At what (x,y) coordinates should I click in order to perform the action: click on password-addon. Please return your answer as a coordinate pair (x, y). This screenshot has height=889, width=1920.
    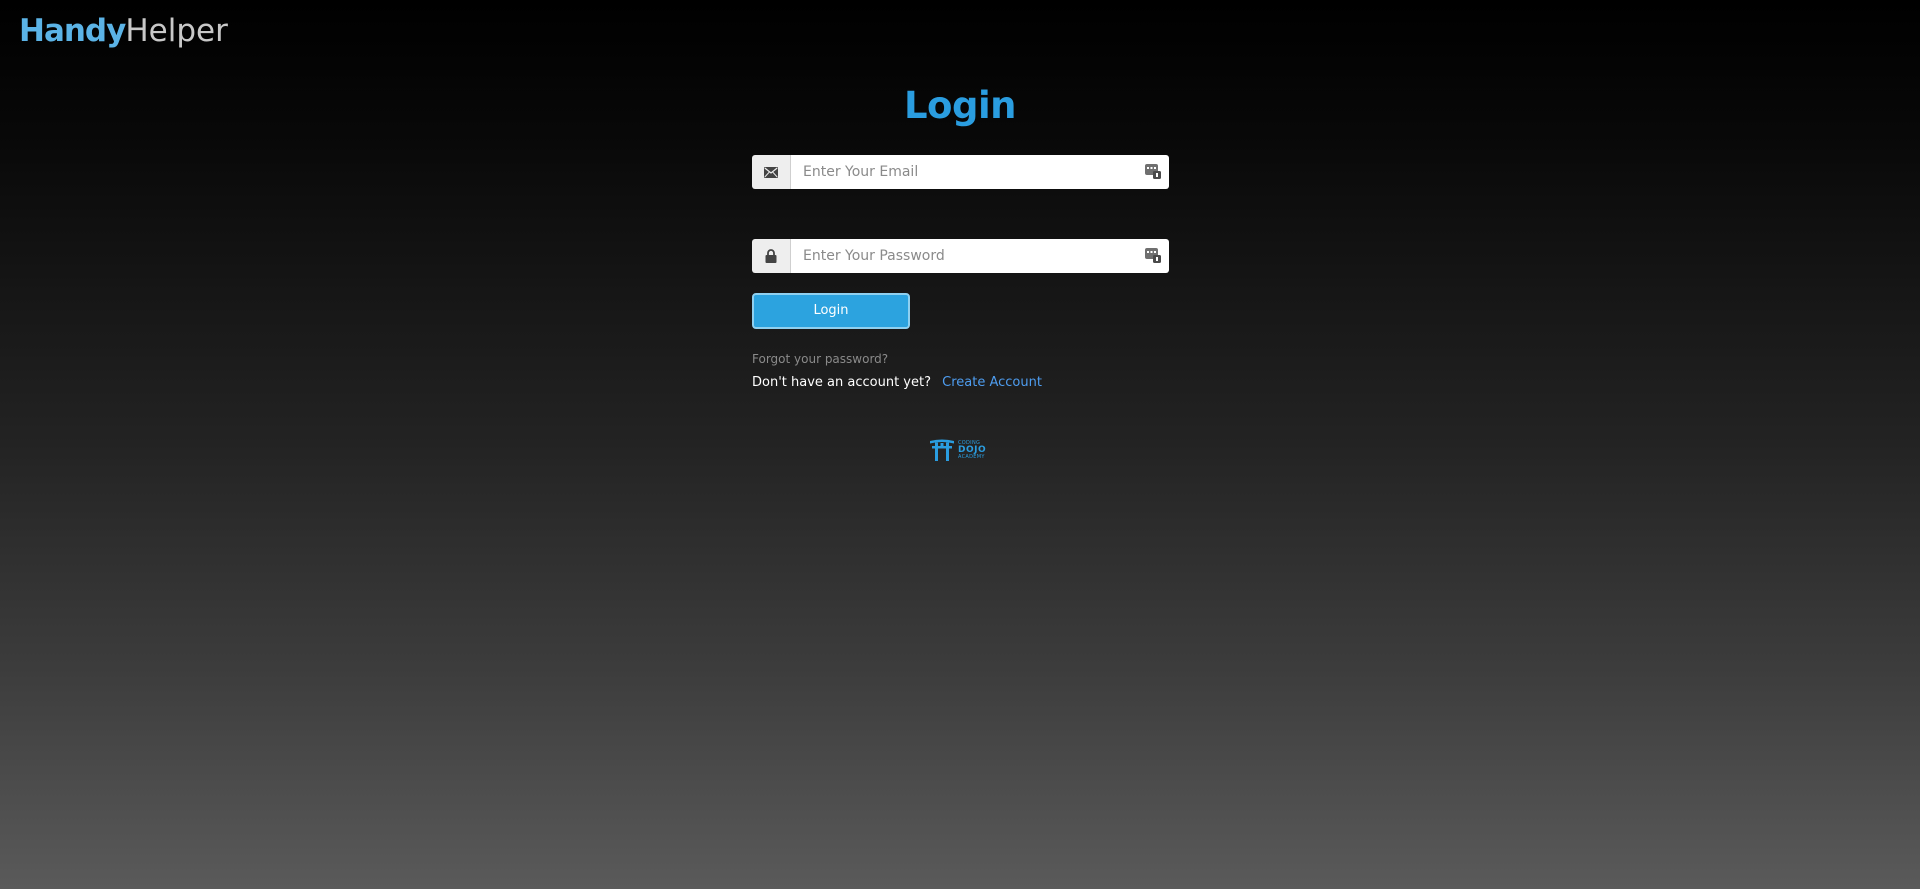
    Looking at the image, I should click on (771, 256).